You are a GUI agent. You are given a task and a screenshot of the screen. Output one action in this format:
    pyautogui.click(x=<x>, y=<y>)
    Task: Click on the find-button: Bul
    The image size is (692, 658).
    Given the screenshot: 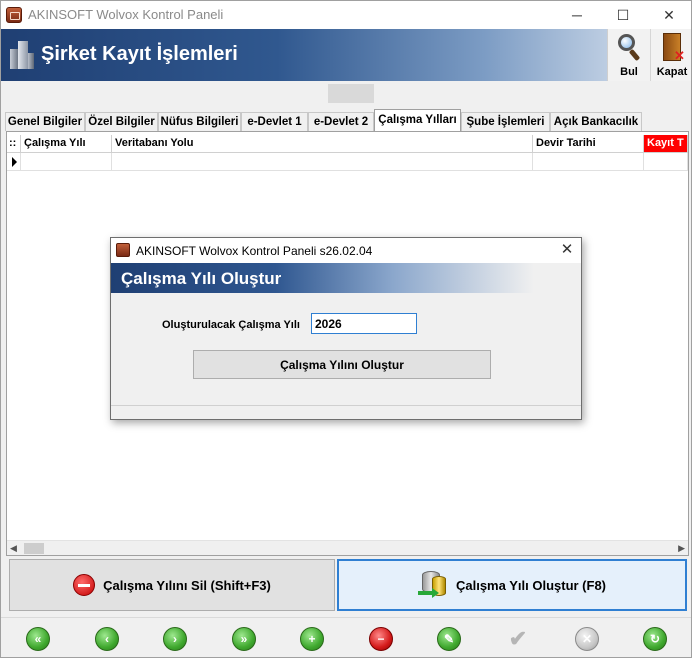 What is the action you would take?
    pyautogui.click(x=629, y=55)
    